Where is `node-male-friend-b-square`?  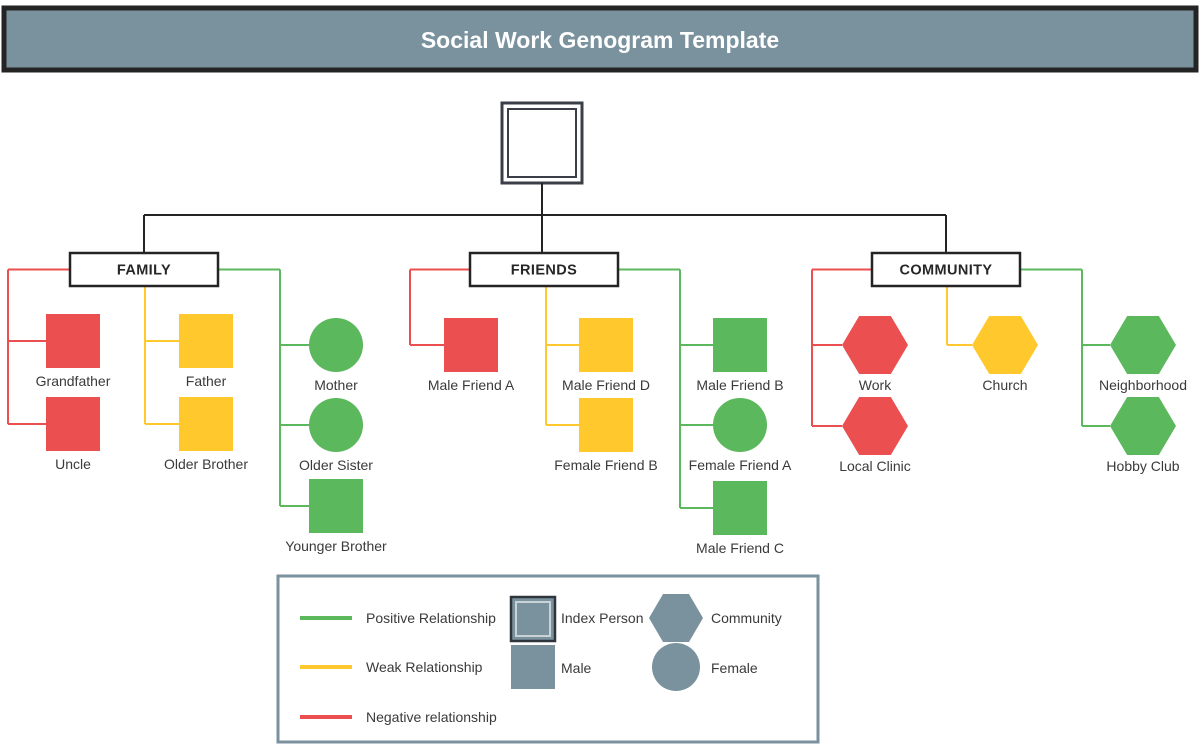
node-male-friend-b-square is located at coordinates (740, 345).